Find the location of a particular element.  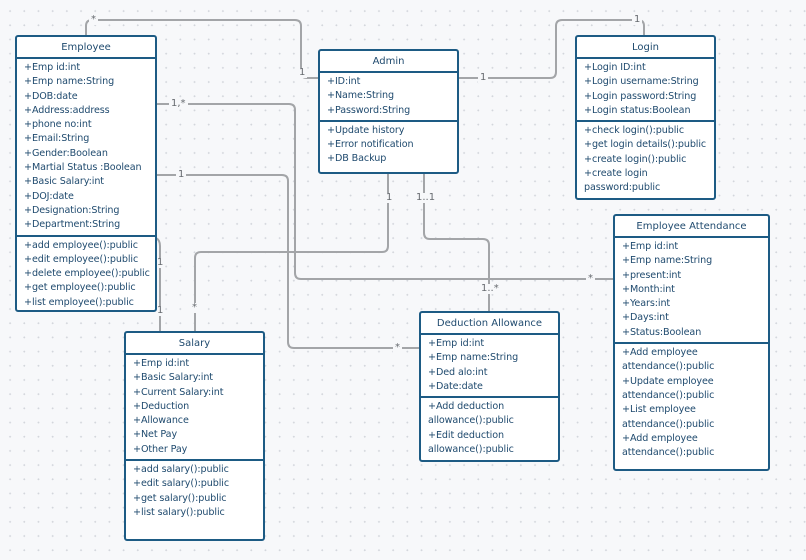

method: +create login():public is located at coordinates (635, 159).